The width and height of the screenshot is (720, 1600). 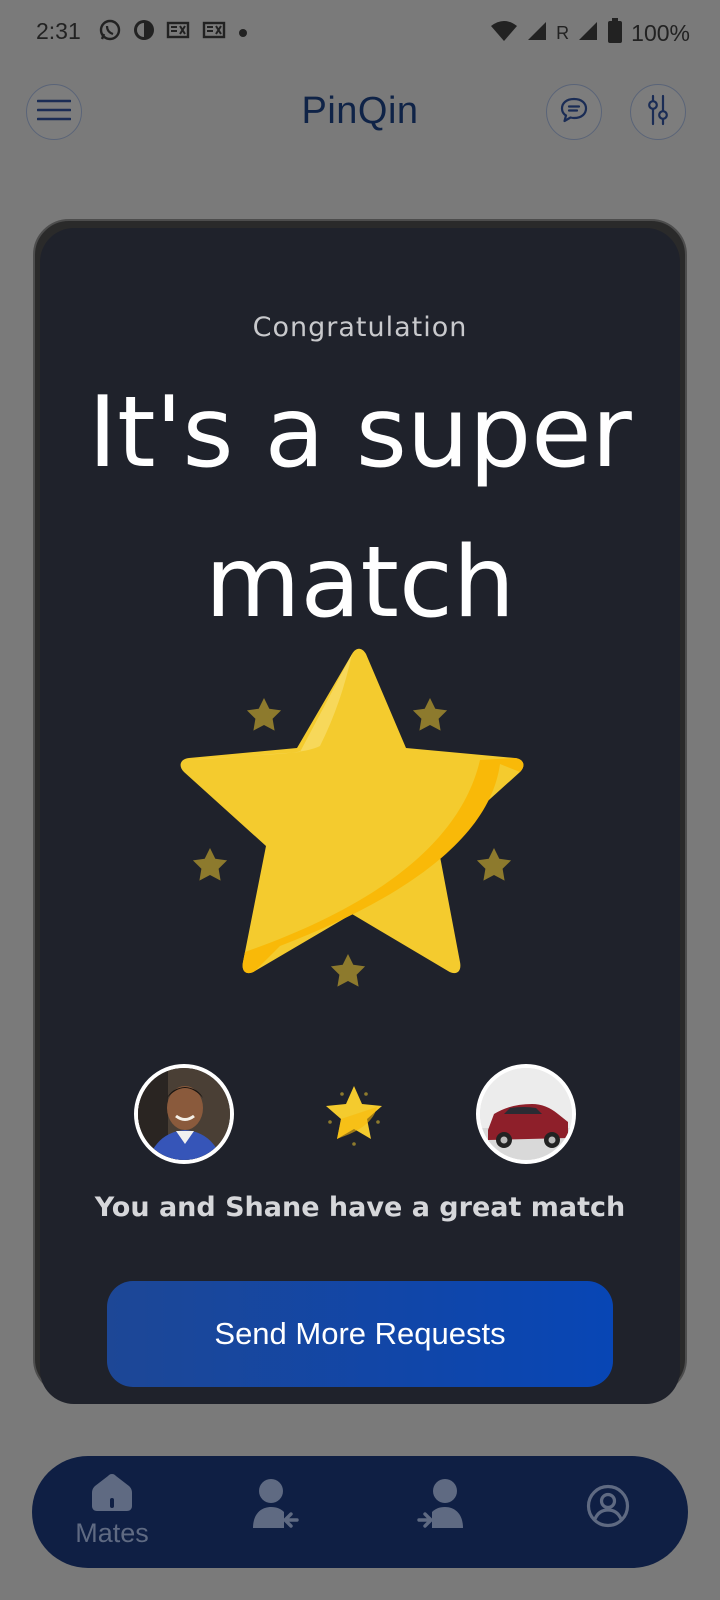 I want to click on match-photo, so click(x=526, y=1114).